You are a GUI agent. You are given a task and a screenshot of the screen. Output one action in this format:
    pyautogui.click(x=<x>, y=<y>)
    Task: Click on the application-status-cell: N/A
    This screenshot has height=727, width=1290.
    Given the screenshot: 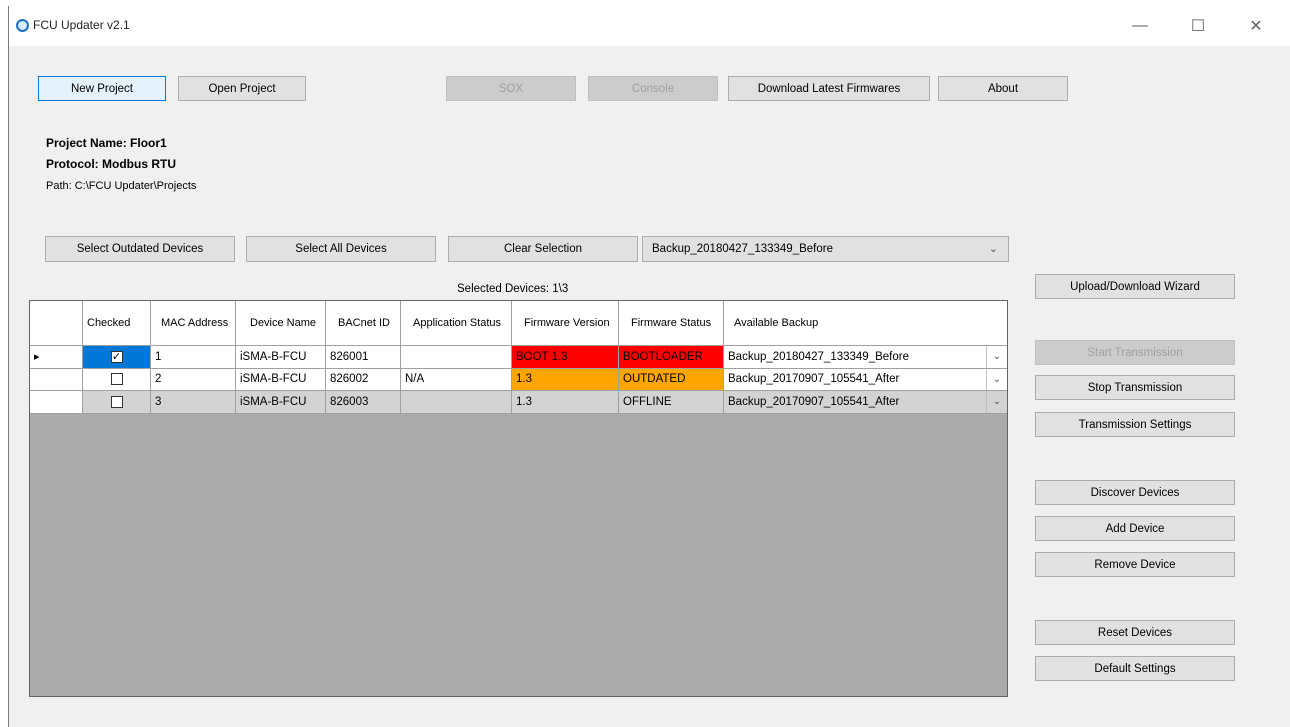 What is the action you would take?
    pyautogui.click(x=456, y=379)
    